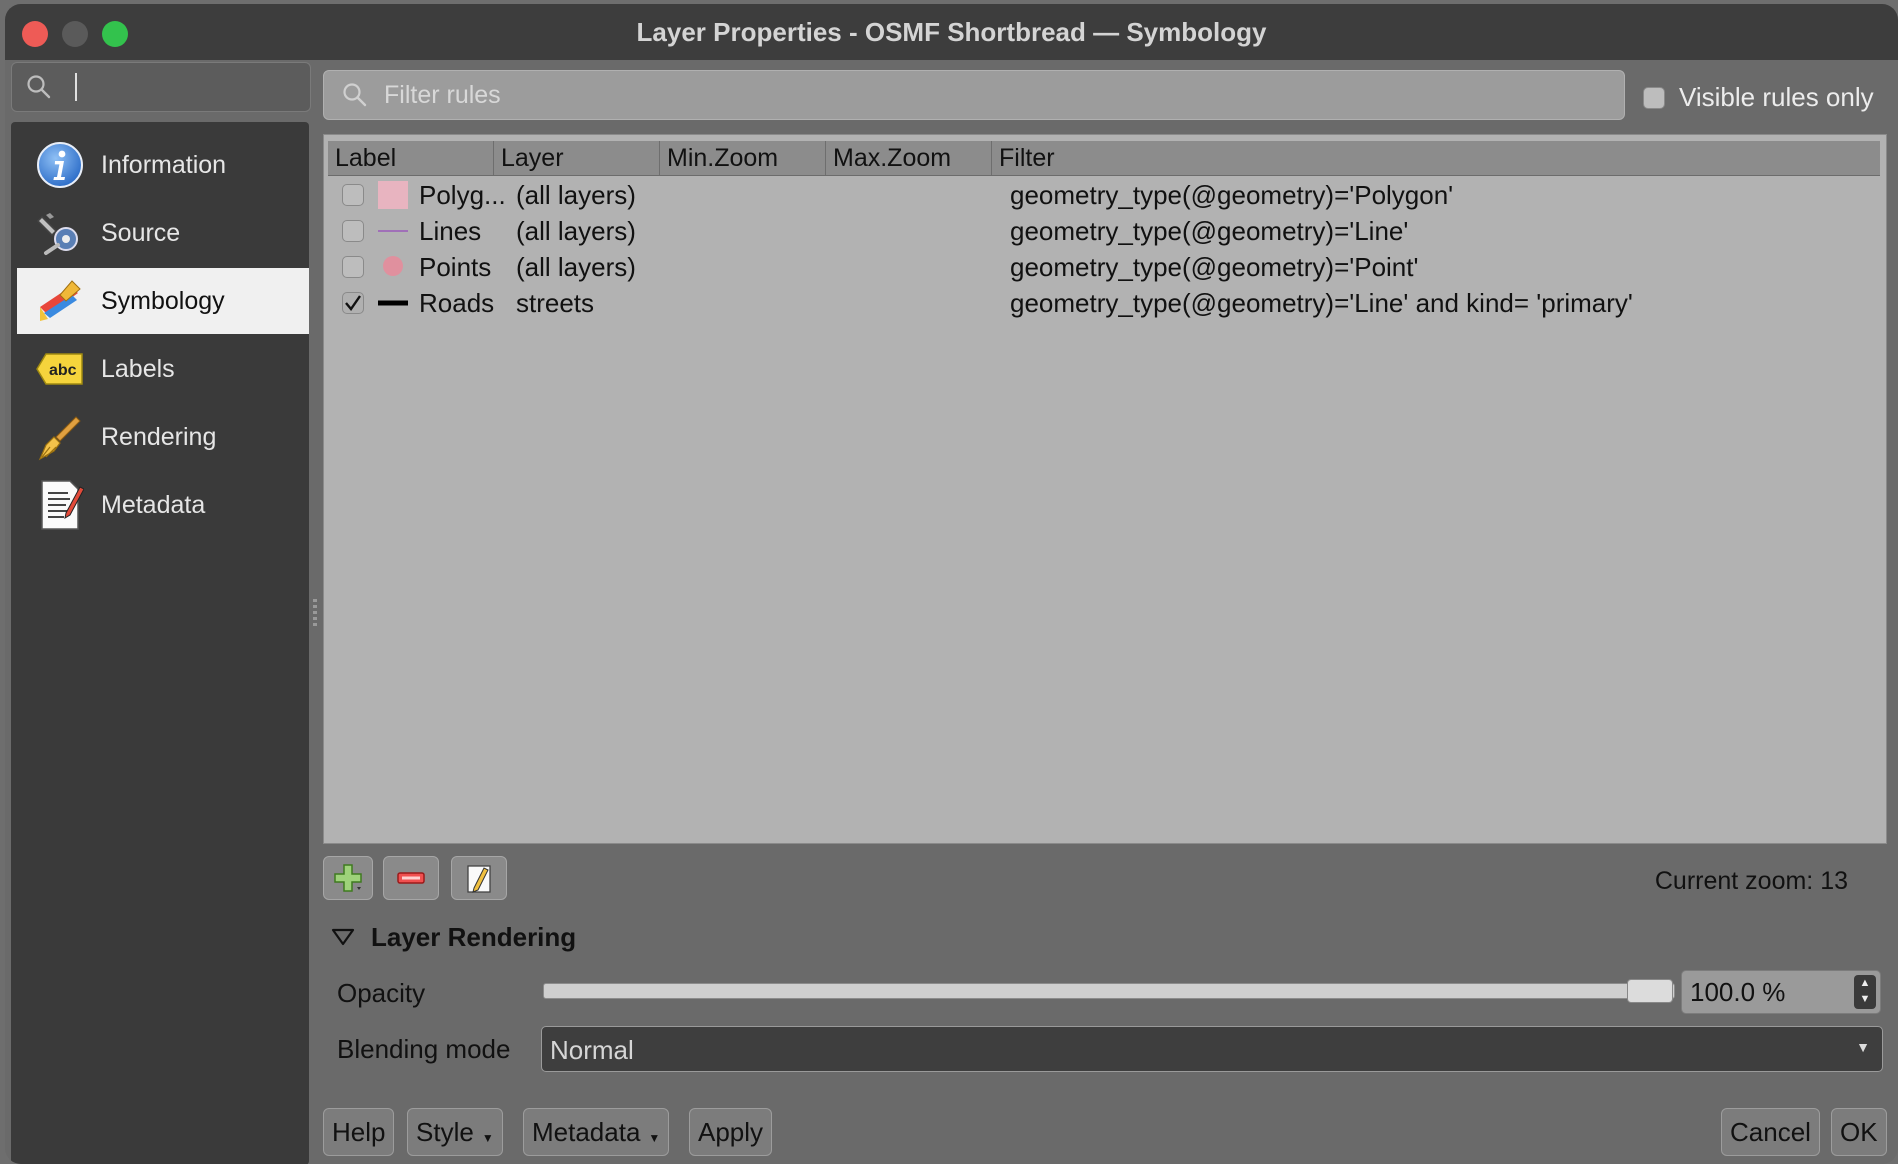 The height and width of the screenshot is (1164, 1898). I want to click on column-header-layer: Layer, so click(577, 158).